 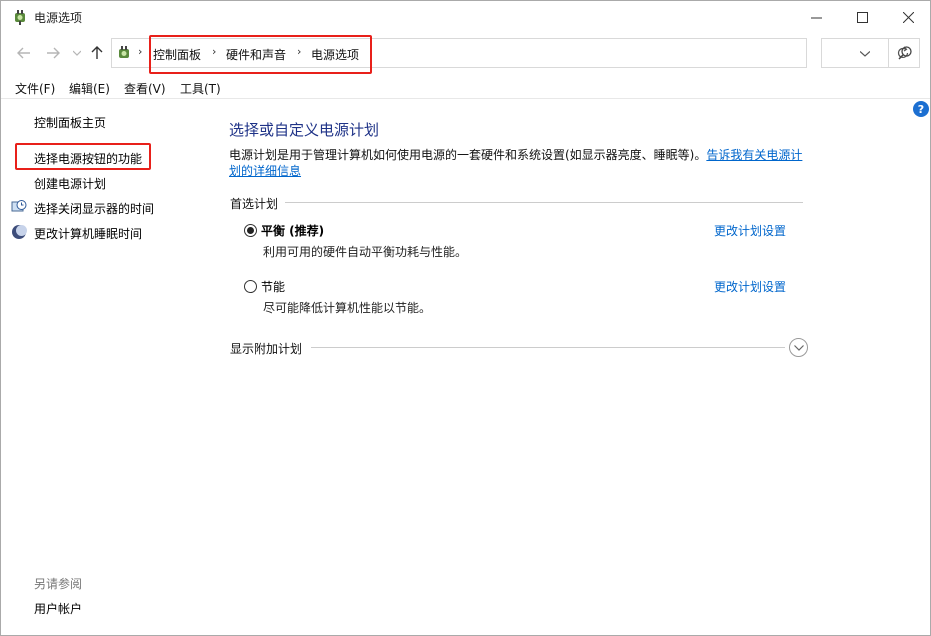 I want to click on sidebar-control-panel-home: 控制面板主页, so click(x=70, y=122).